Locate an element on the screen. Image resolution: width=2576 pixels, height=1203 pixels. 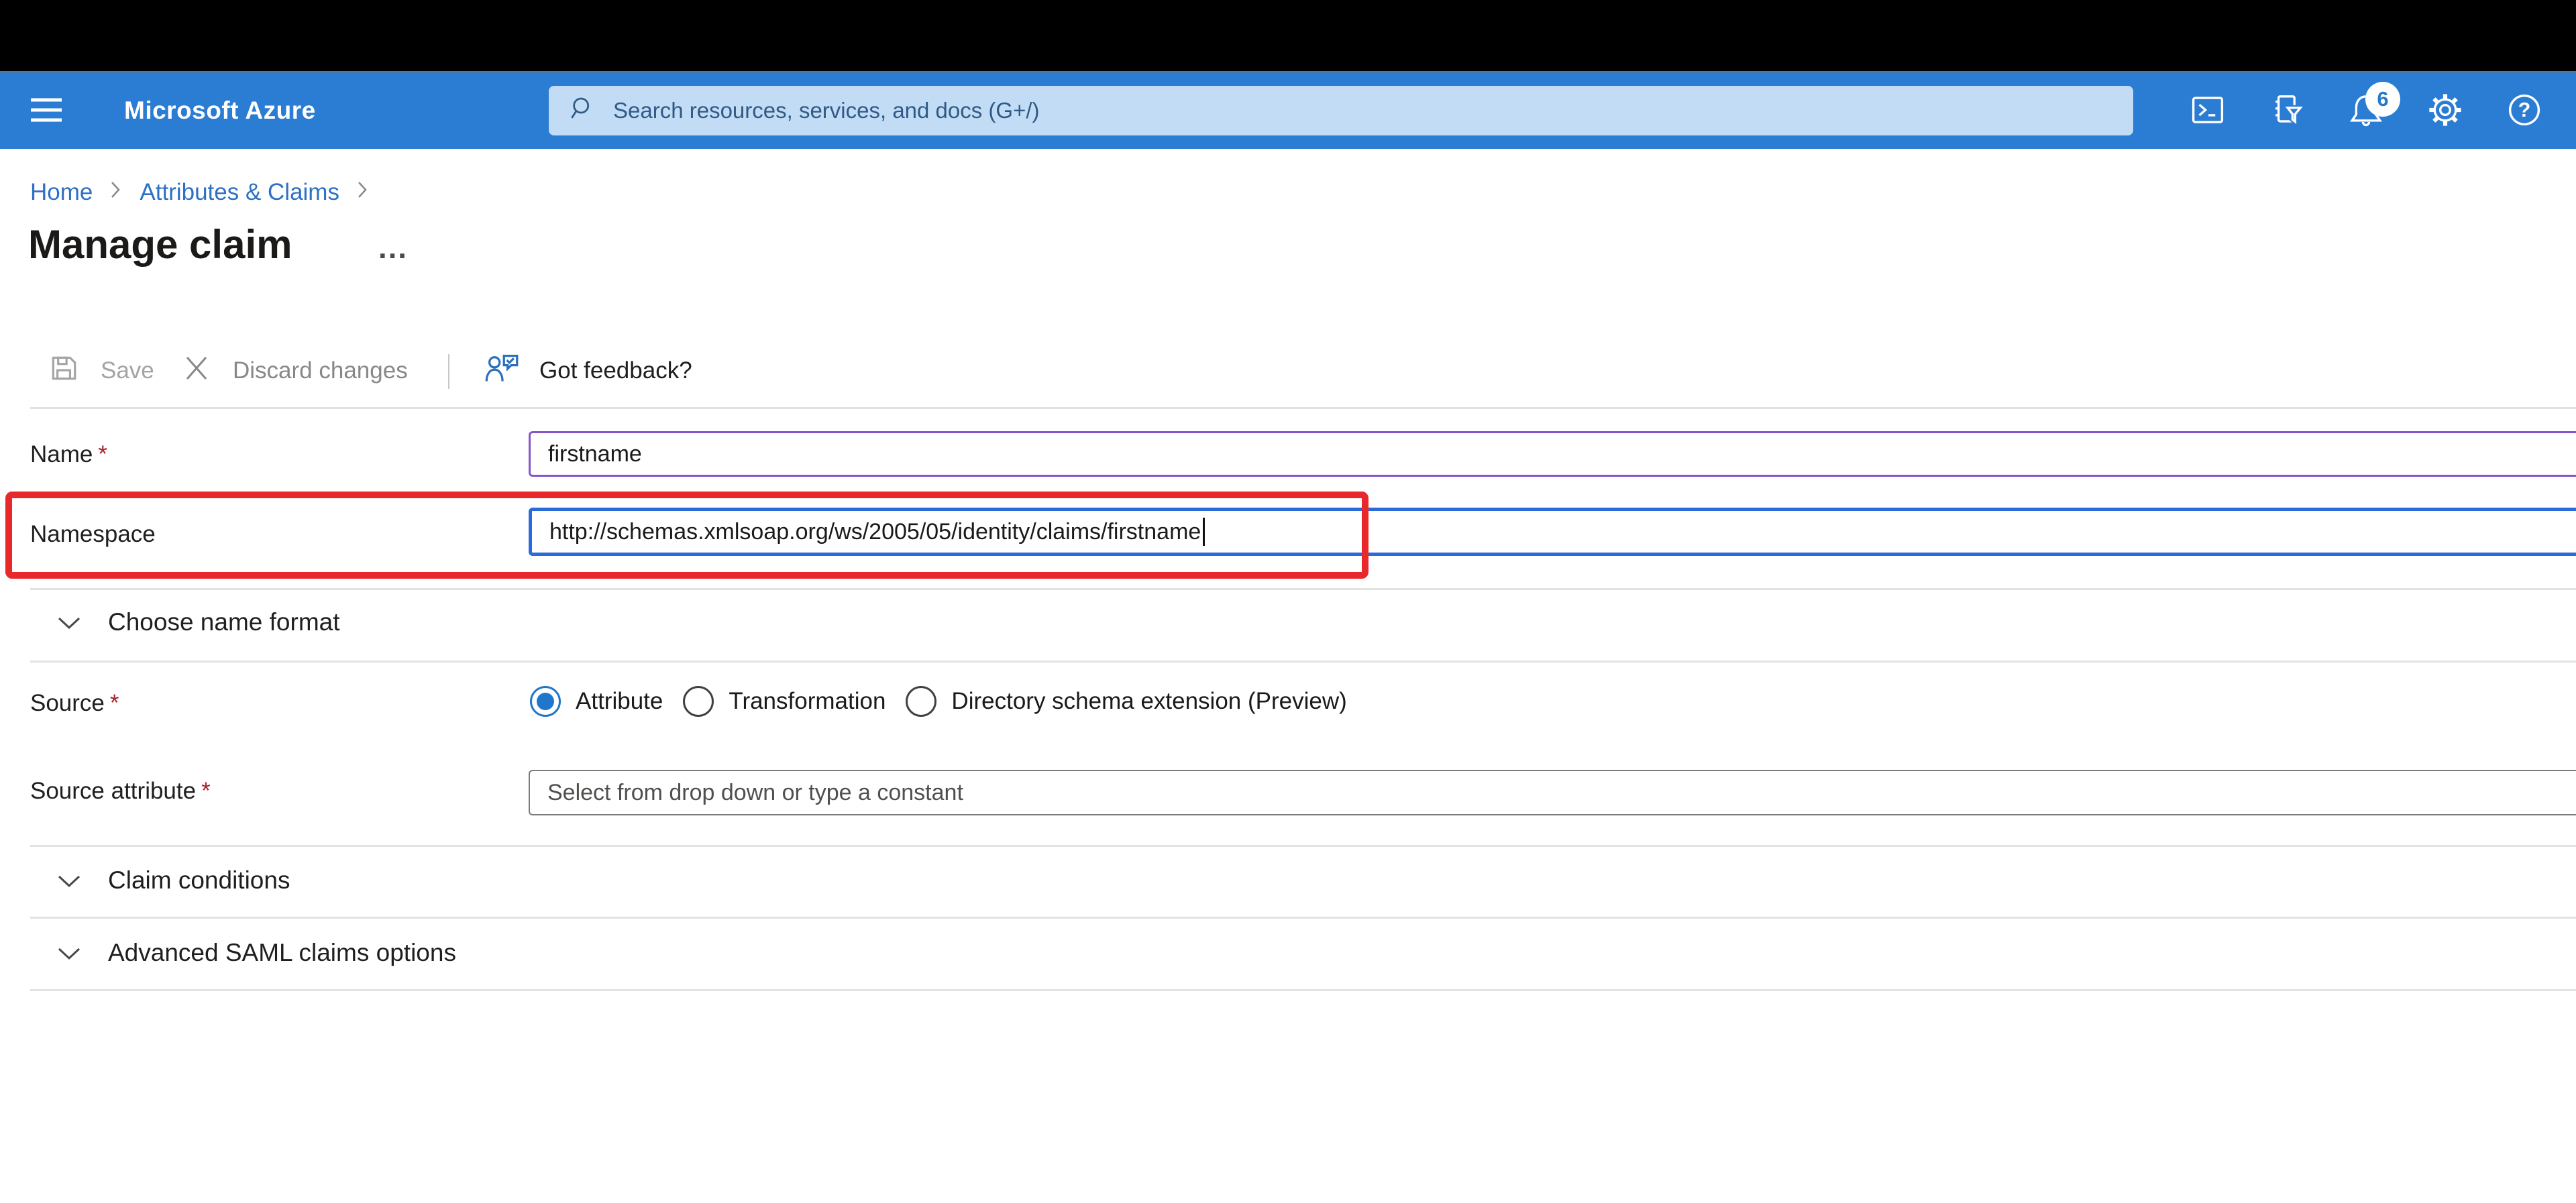
toolbar-divider is located at coordinates (448, 371).